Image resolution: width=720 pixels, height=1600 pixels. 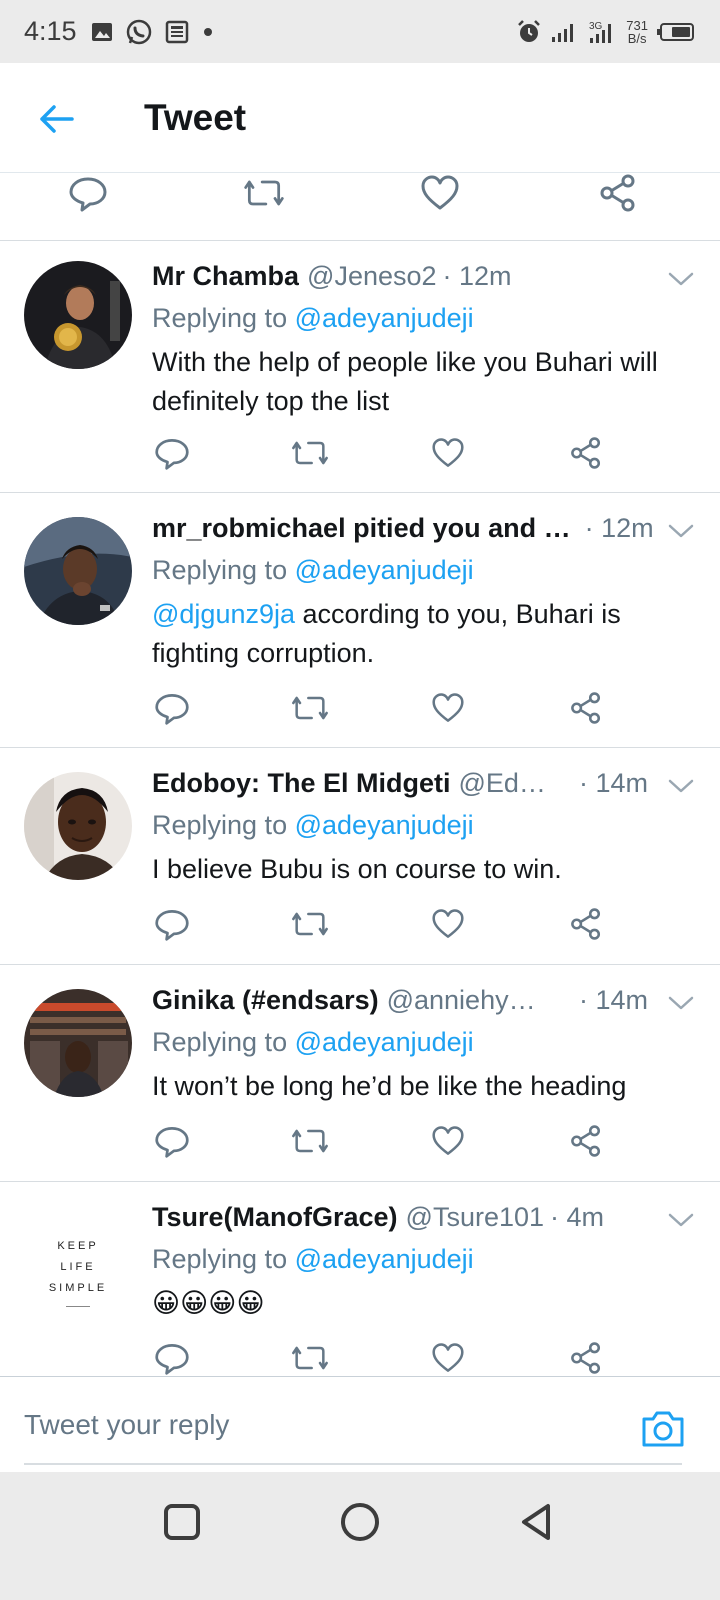 I want to click on battery-icon, so click(x=675, y=31).